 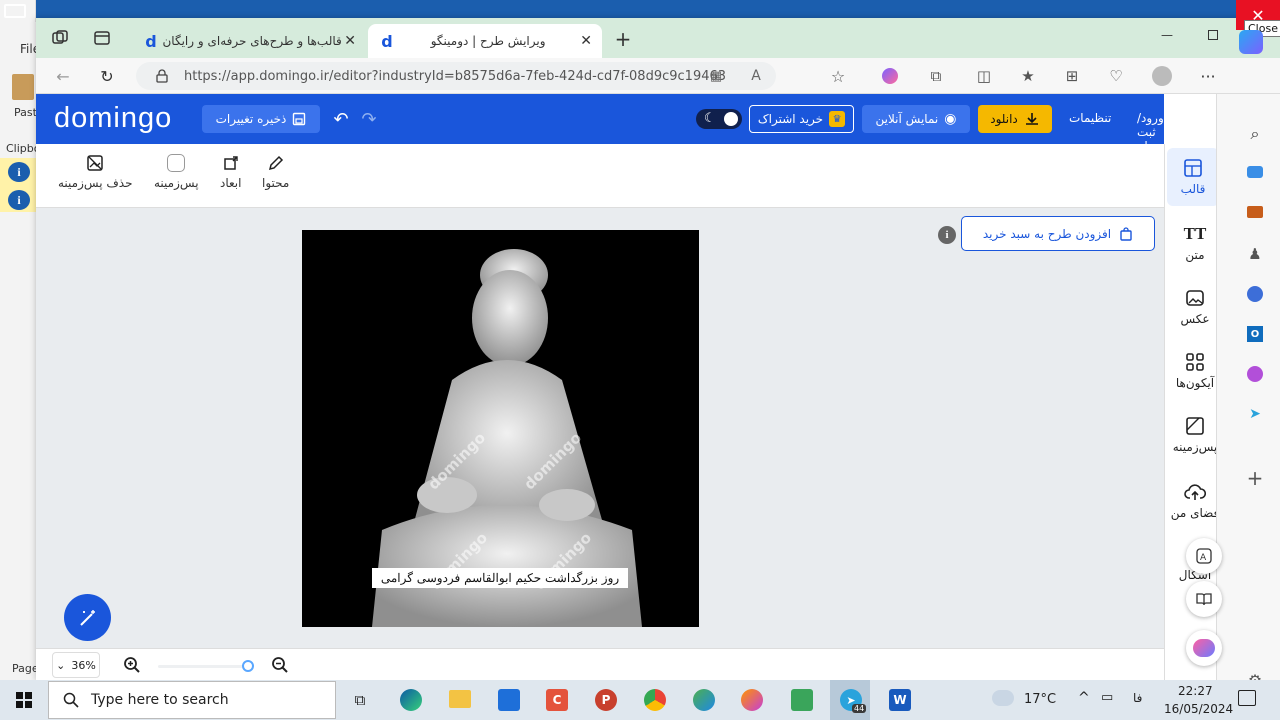 What do you see at coordinates (25, 668) in the screenshot?
I see `page-status: Page` at bounding box center [25, 668].